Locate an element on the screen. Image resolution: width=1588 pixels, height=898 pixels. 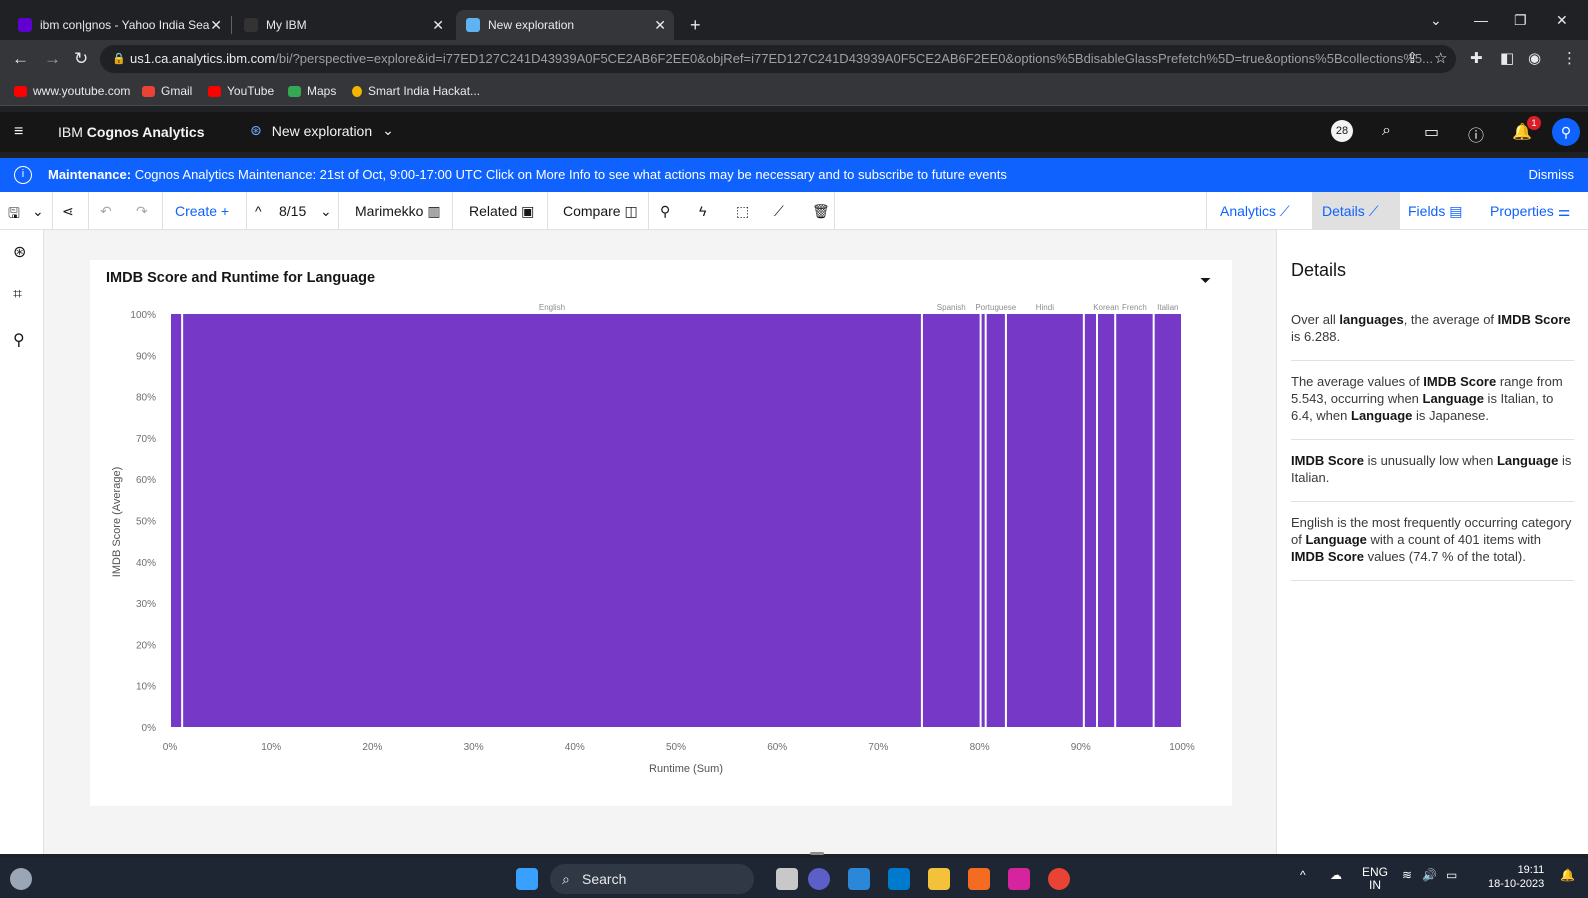
bookmark-youtube-site: www.youtube.com is located at coordinates (72, 91).